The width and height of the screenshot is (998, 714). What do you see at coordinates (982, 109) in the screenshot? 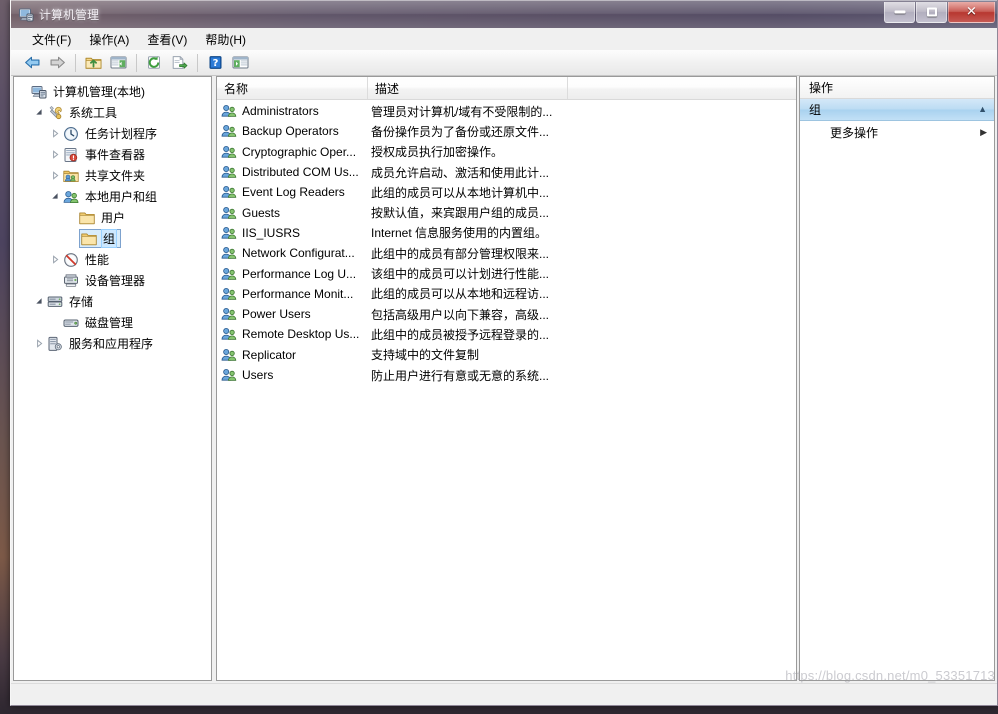
I see `chevron-up-icon: ▲` at bounding box center [982, 109].